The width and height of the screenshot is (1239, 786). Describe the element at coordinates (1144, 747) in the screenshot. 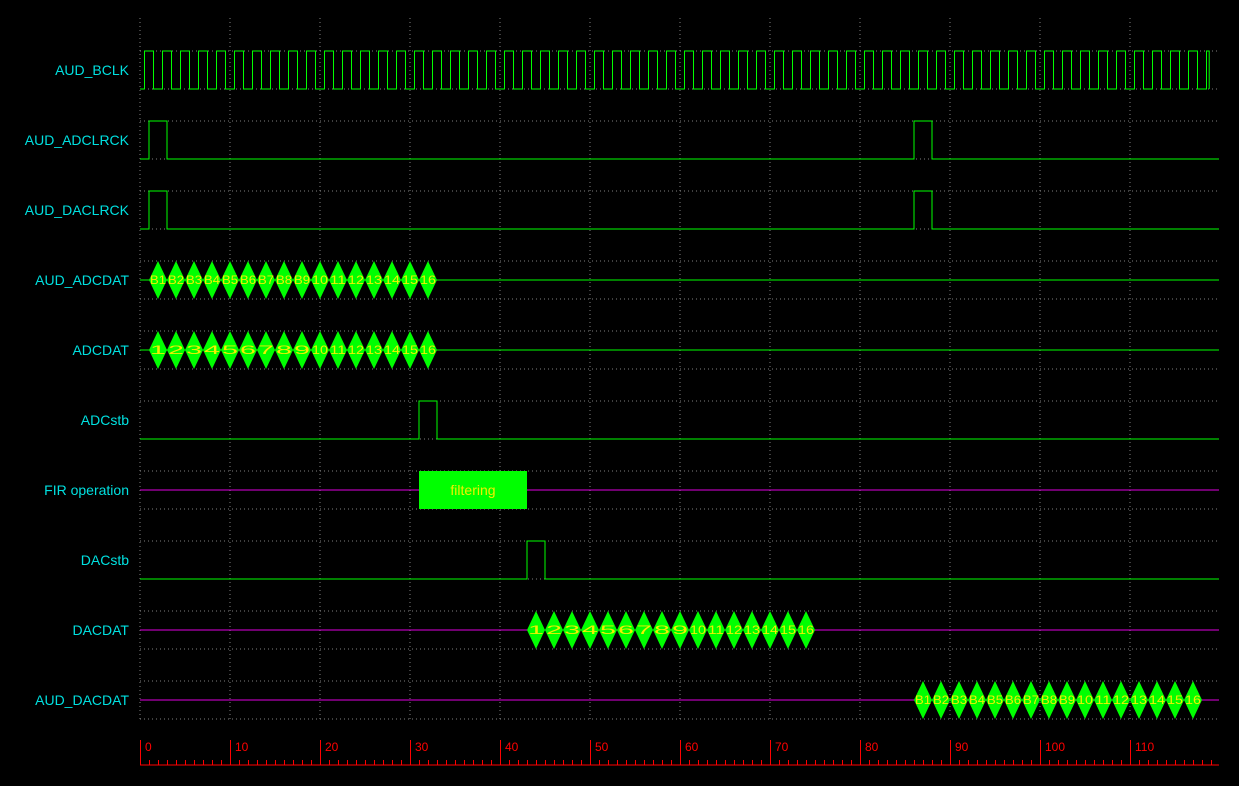

I see `axis-tick-label: 110` at that location.